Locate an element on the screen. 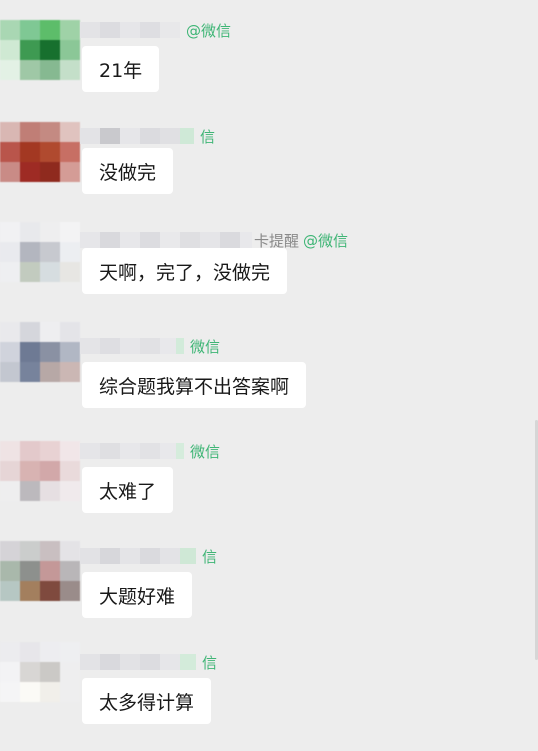 The image size is (538, 751). chat-message: 微信 综合题我算不出答案啊 is located at coordinates (269, 372).